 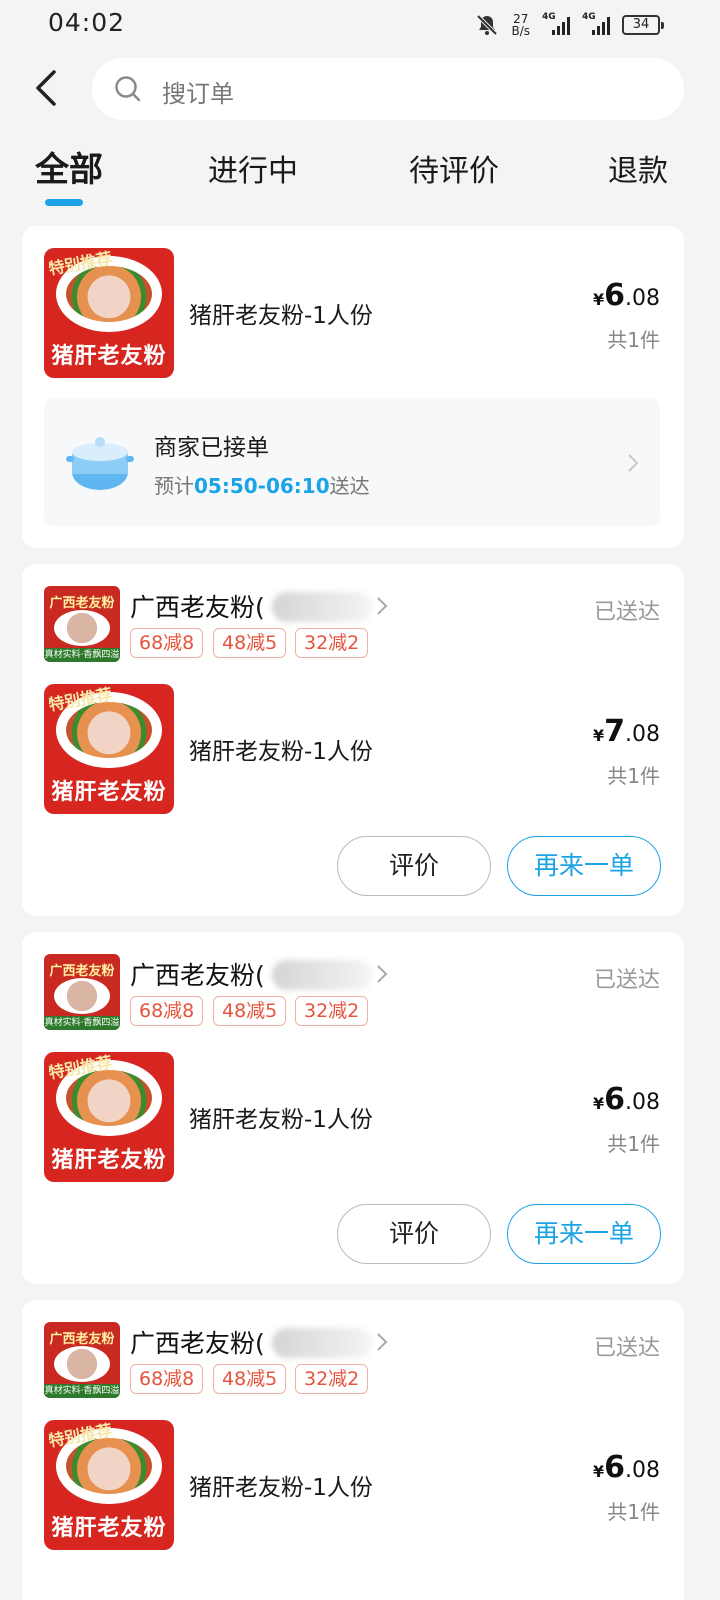 I want to click on tab-refund: 退款, so click(x=638, y=168).